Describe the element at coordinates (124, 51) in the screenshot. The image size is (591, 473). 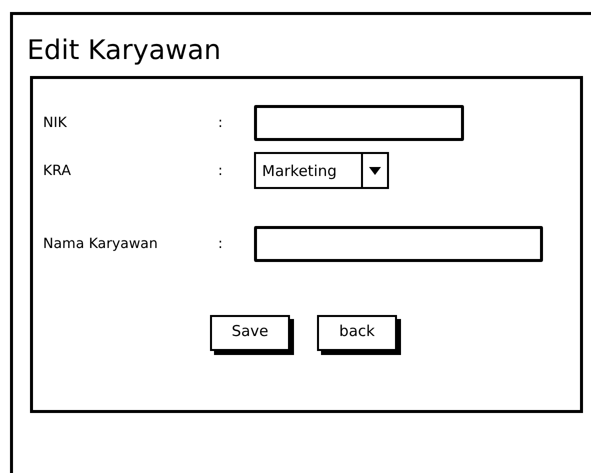
I see `page-title: Edit Karyawan` at that location.